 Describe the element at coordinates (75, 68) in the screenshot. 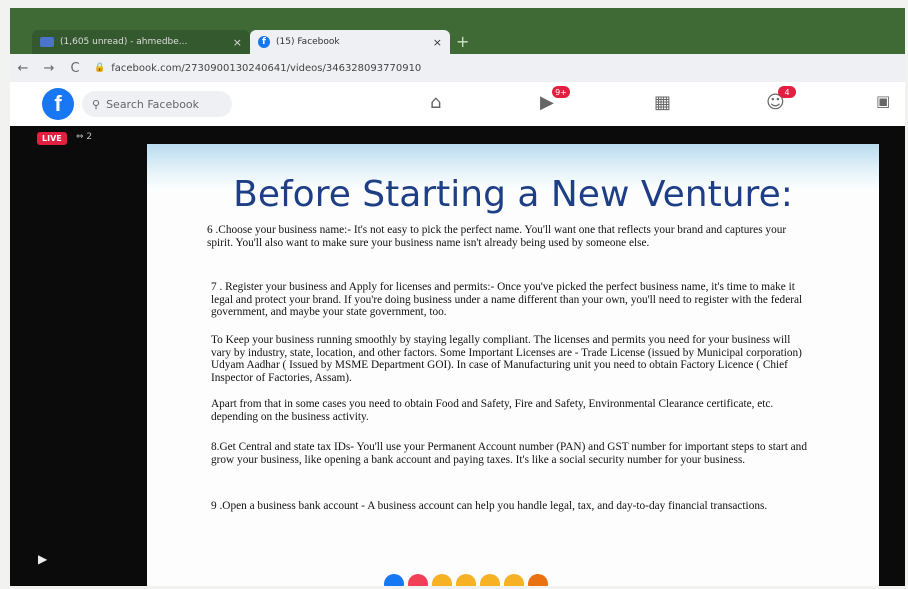

I see `reload-button: C` at that location.